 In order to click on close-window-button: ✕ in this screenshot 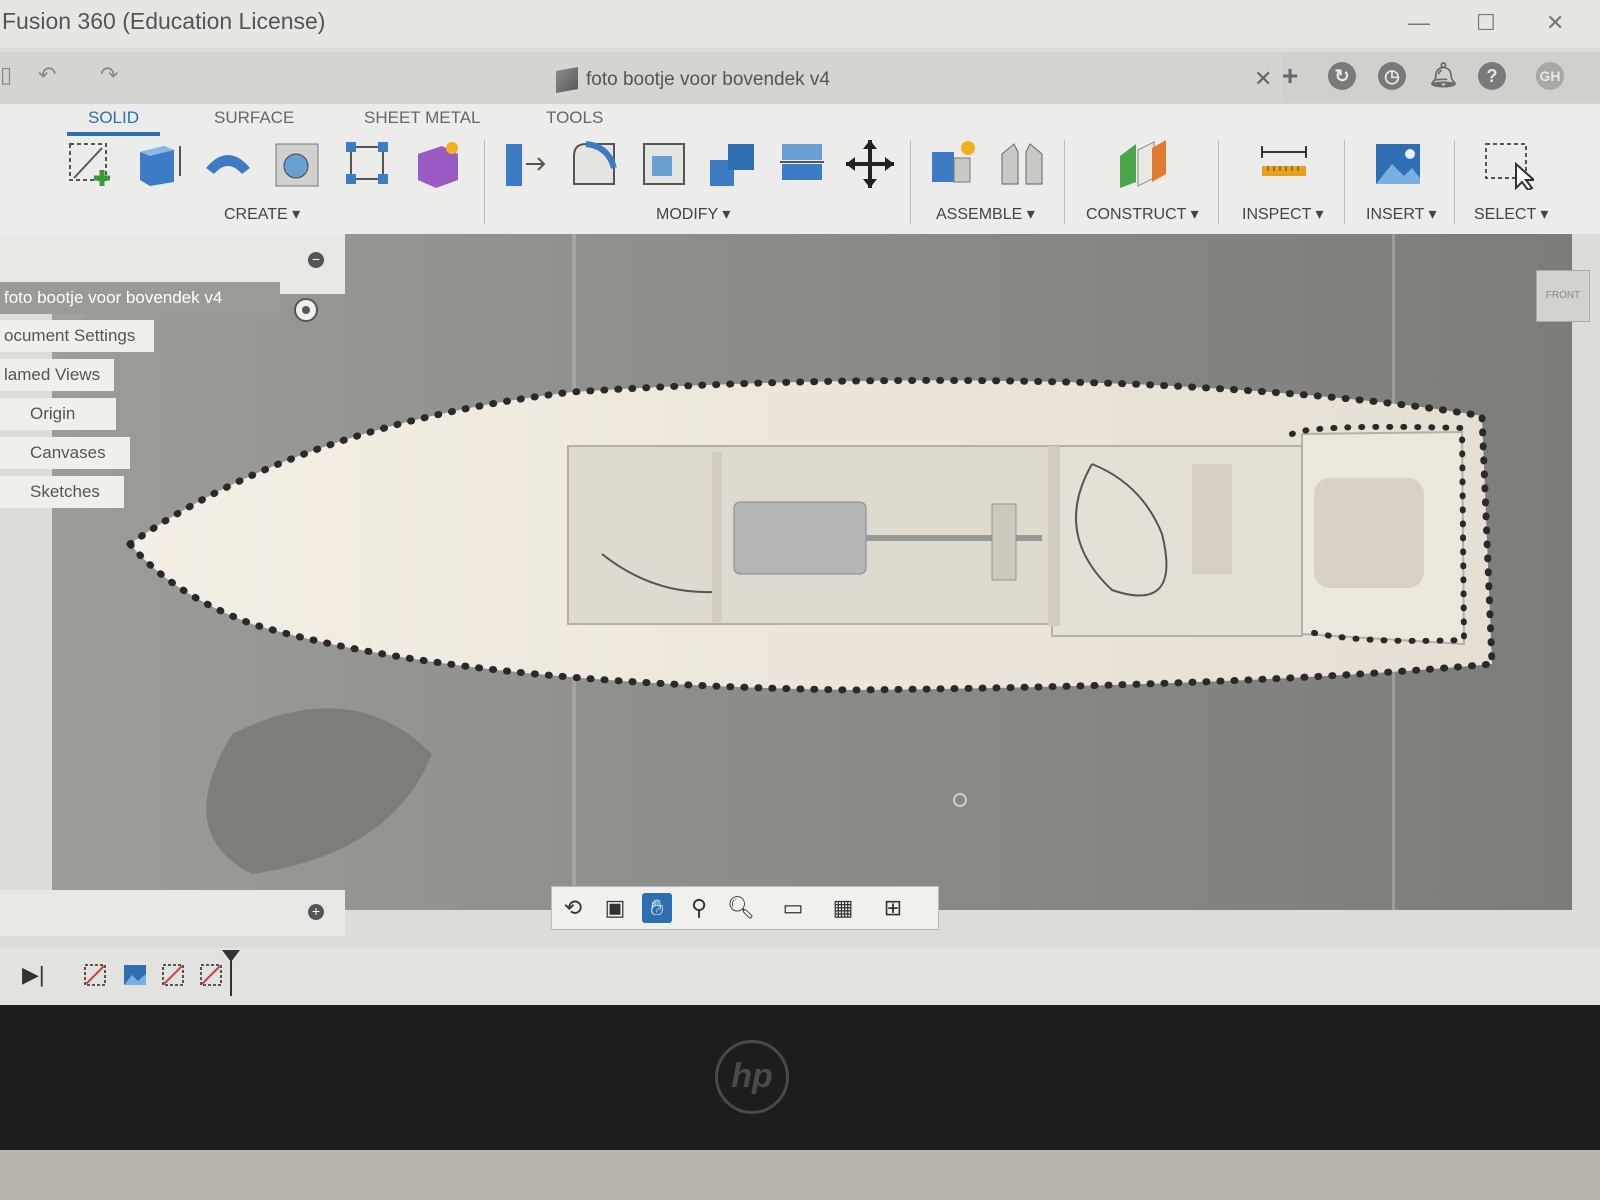, I will do `click(1555, 23)`.